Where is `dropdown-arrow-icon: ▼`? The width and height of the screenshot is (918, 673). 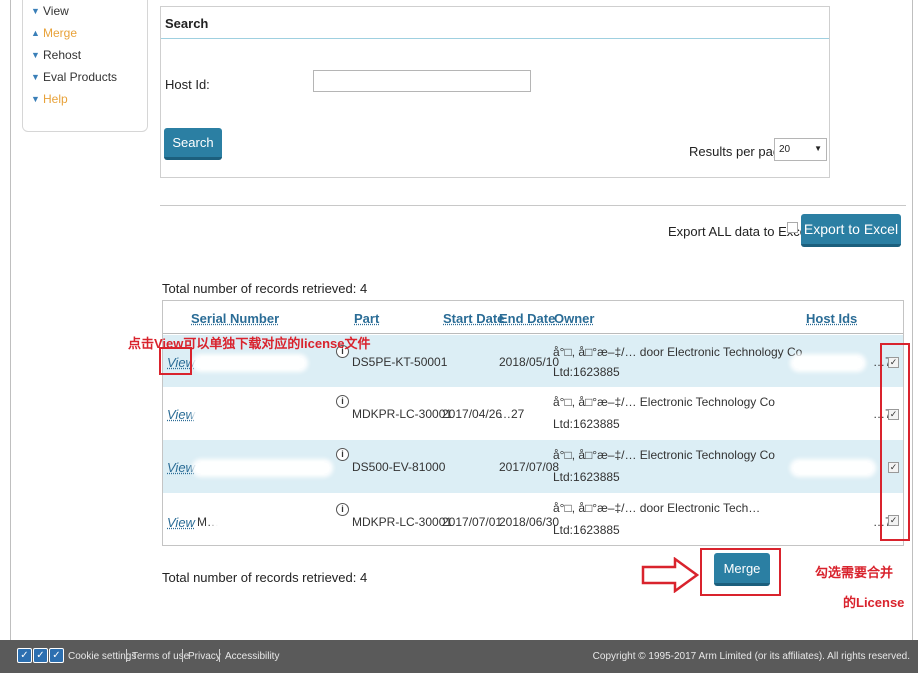 dropdown-arrow-icon: ▼ is located at coordinates (818, 148).